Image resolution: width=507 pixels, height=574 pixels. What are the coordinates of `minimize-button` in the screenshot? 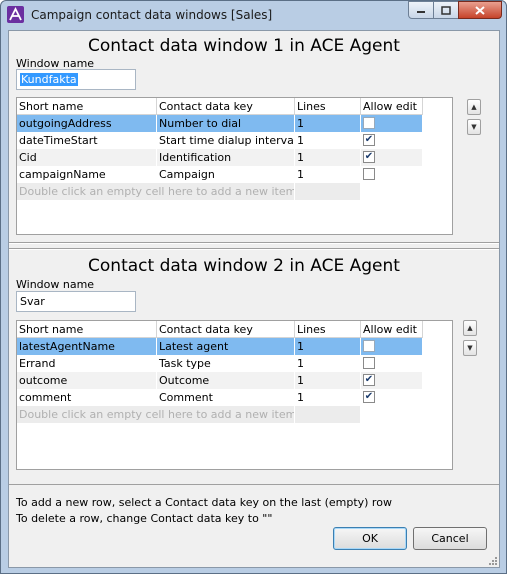 It's located at (421, 10).